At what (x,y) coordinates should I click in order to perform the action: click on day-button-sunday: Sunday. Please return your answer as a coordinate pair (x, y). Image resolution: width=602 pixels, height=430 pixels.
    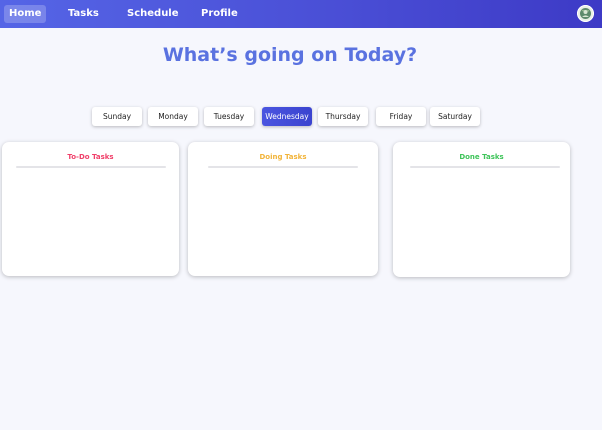
    Looking at the image, I should click on (117, 116).